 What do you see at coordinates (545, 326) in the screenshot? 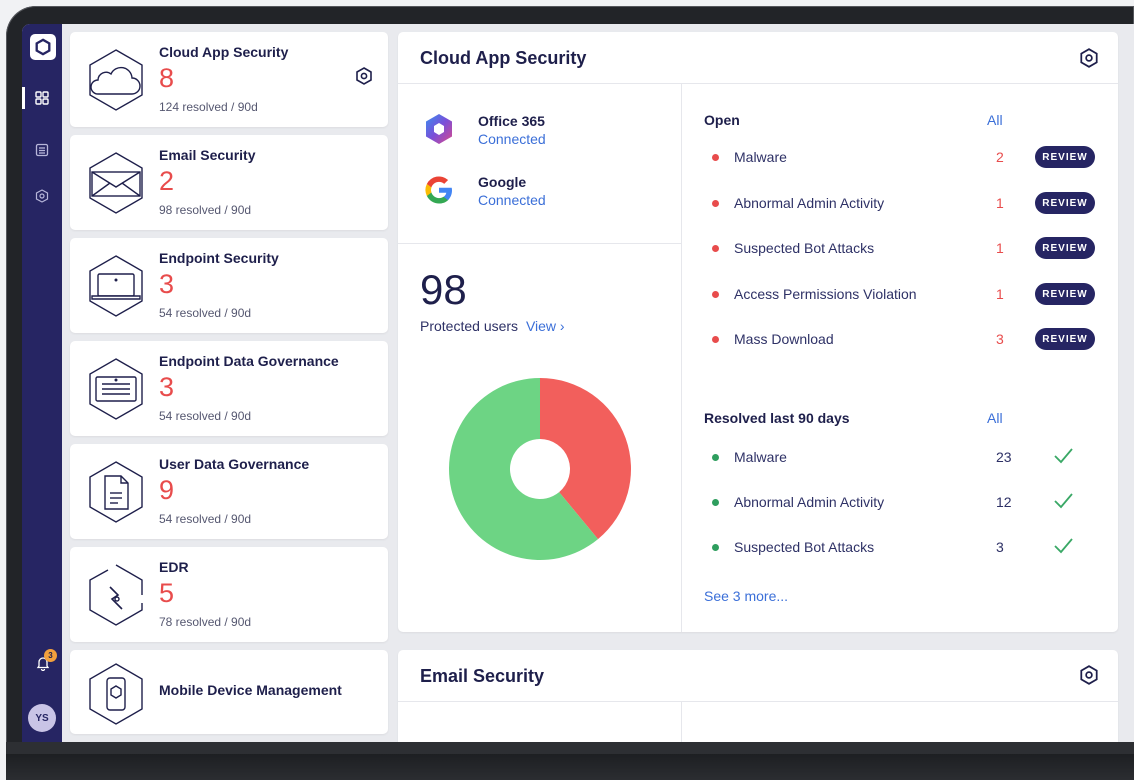
I see `view-users-link: View ›` at bounding box center [545, 326].